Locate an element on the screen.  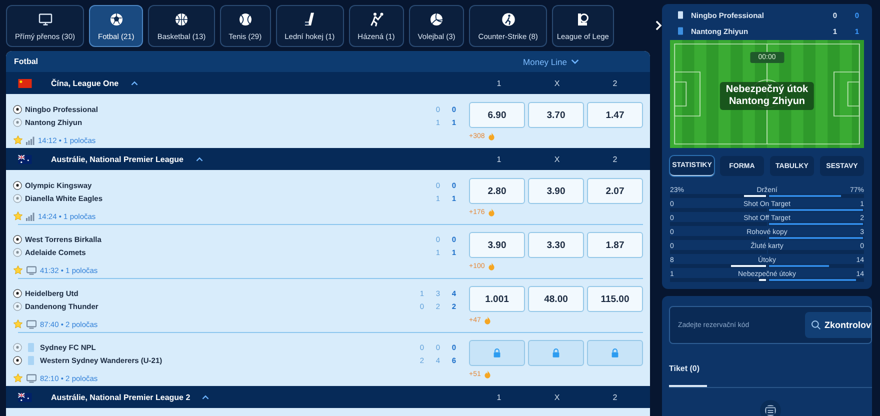
league-name: Austrálie, National Premier League 2 is located at coordinates (120, 397).